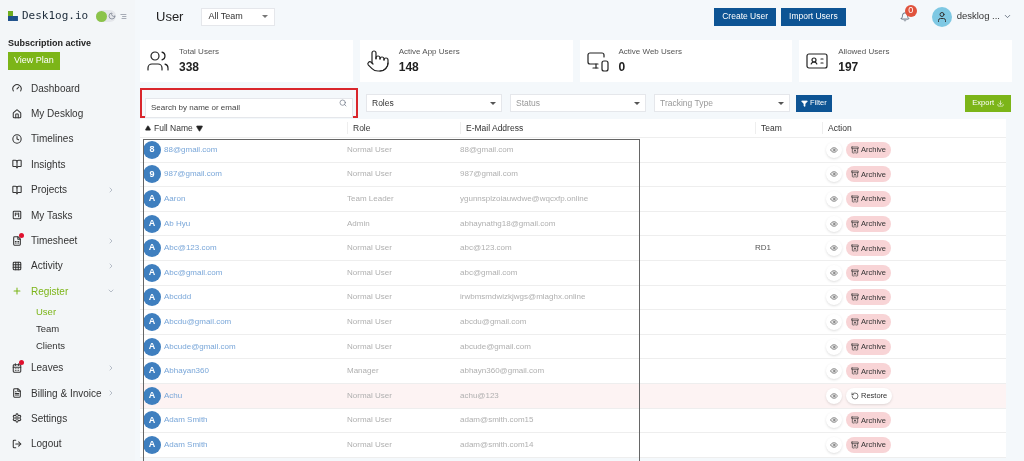  Describe the element at coordinates (363, 371) in the screenshot. I see `role-text: Manager` at that location.